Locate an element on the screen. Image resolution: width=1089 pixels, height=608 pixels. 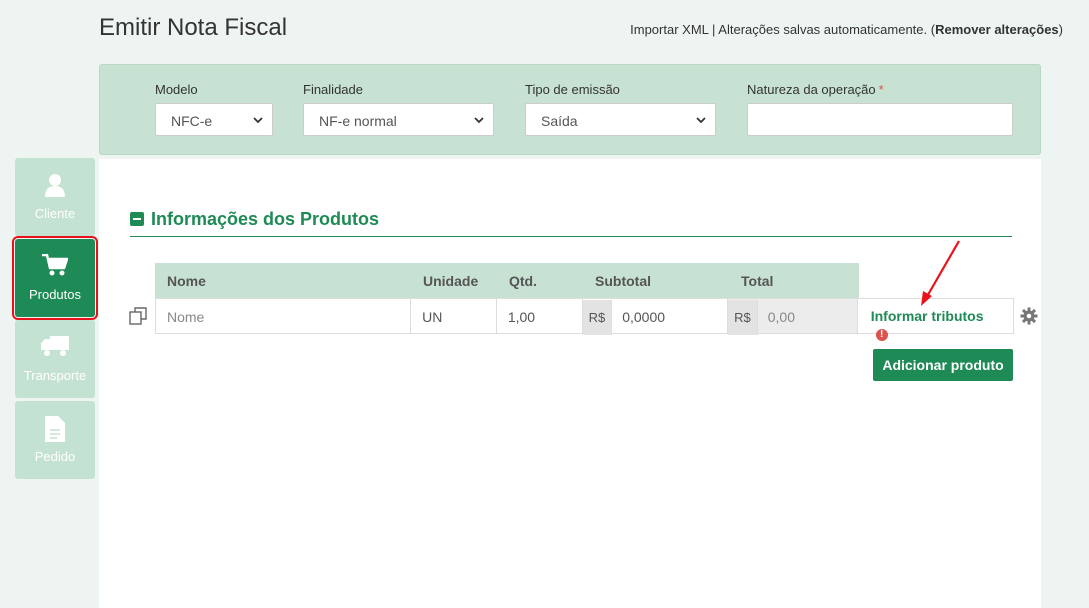
tipo-emissao-select: Saída is located at coordinates (620, 119).